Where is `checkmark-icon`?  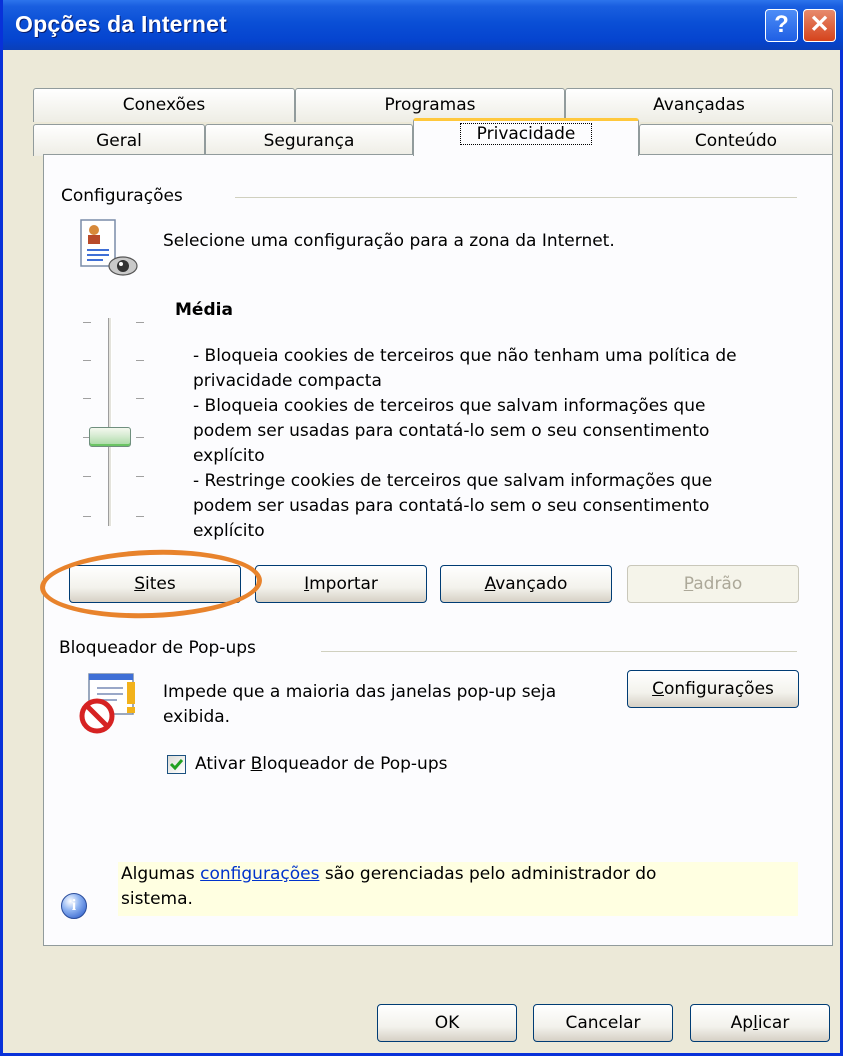
checkmark-icon is located at coordinates (176, 765).